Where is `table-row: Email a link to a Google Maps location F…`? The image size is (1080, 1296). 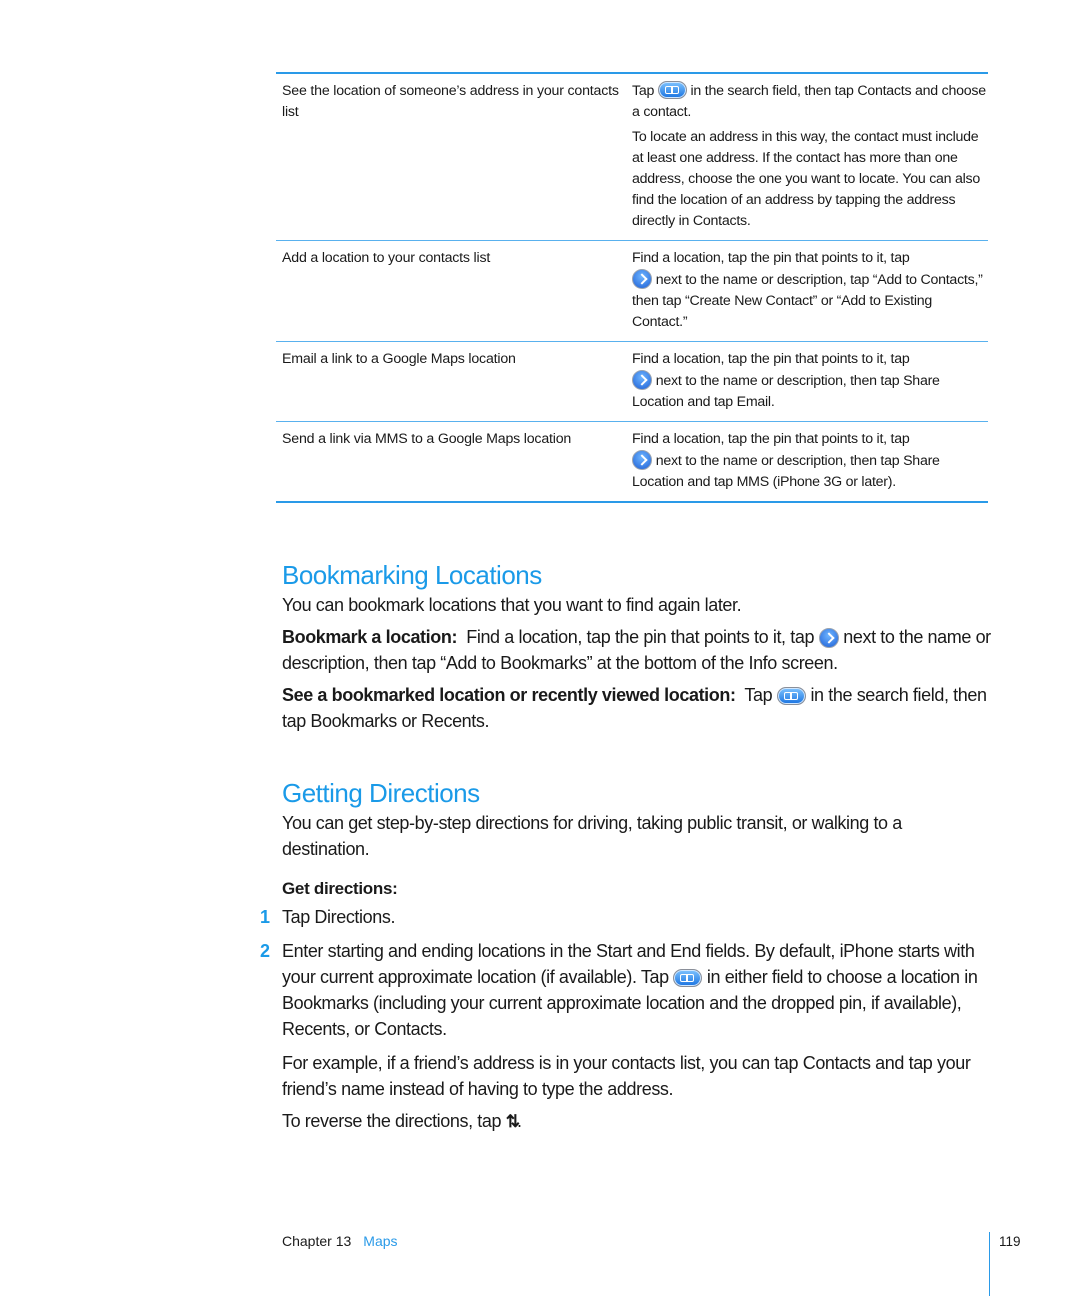
table-row: Email a link to a Google Maps location F… is located at coordinates (632, 382).